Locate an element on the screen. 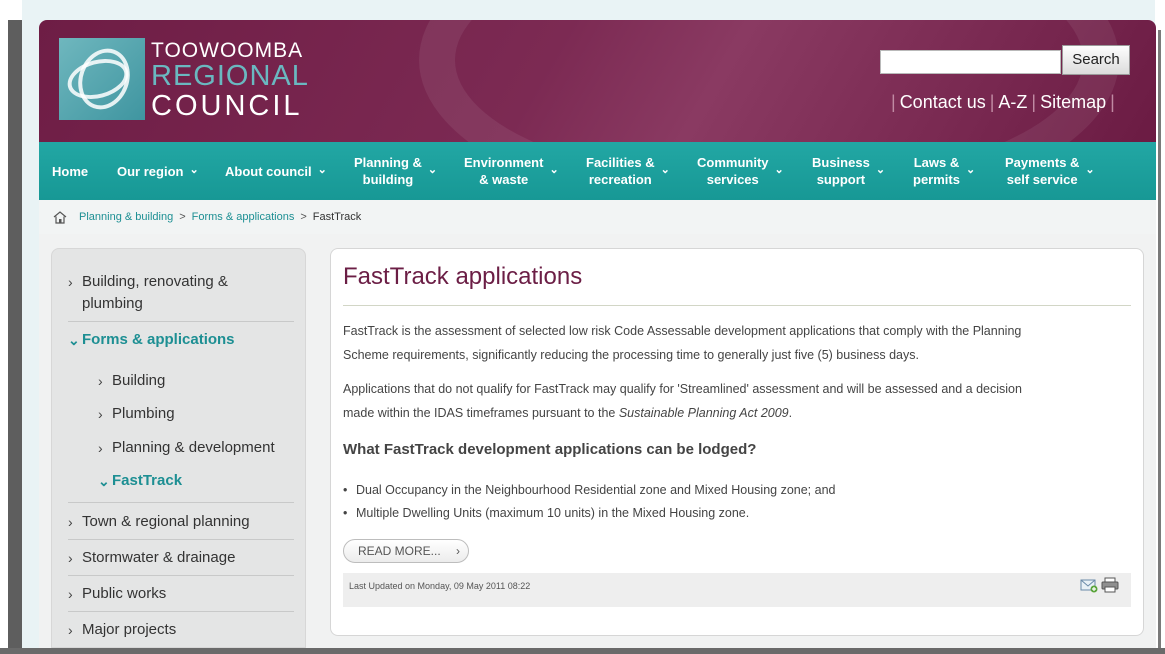 This screenshot has height=654, width=1165. sidebar-item-forms-applications: ⌄ Forms & applications is located at coordinates (182, 340).